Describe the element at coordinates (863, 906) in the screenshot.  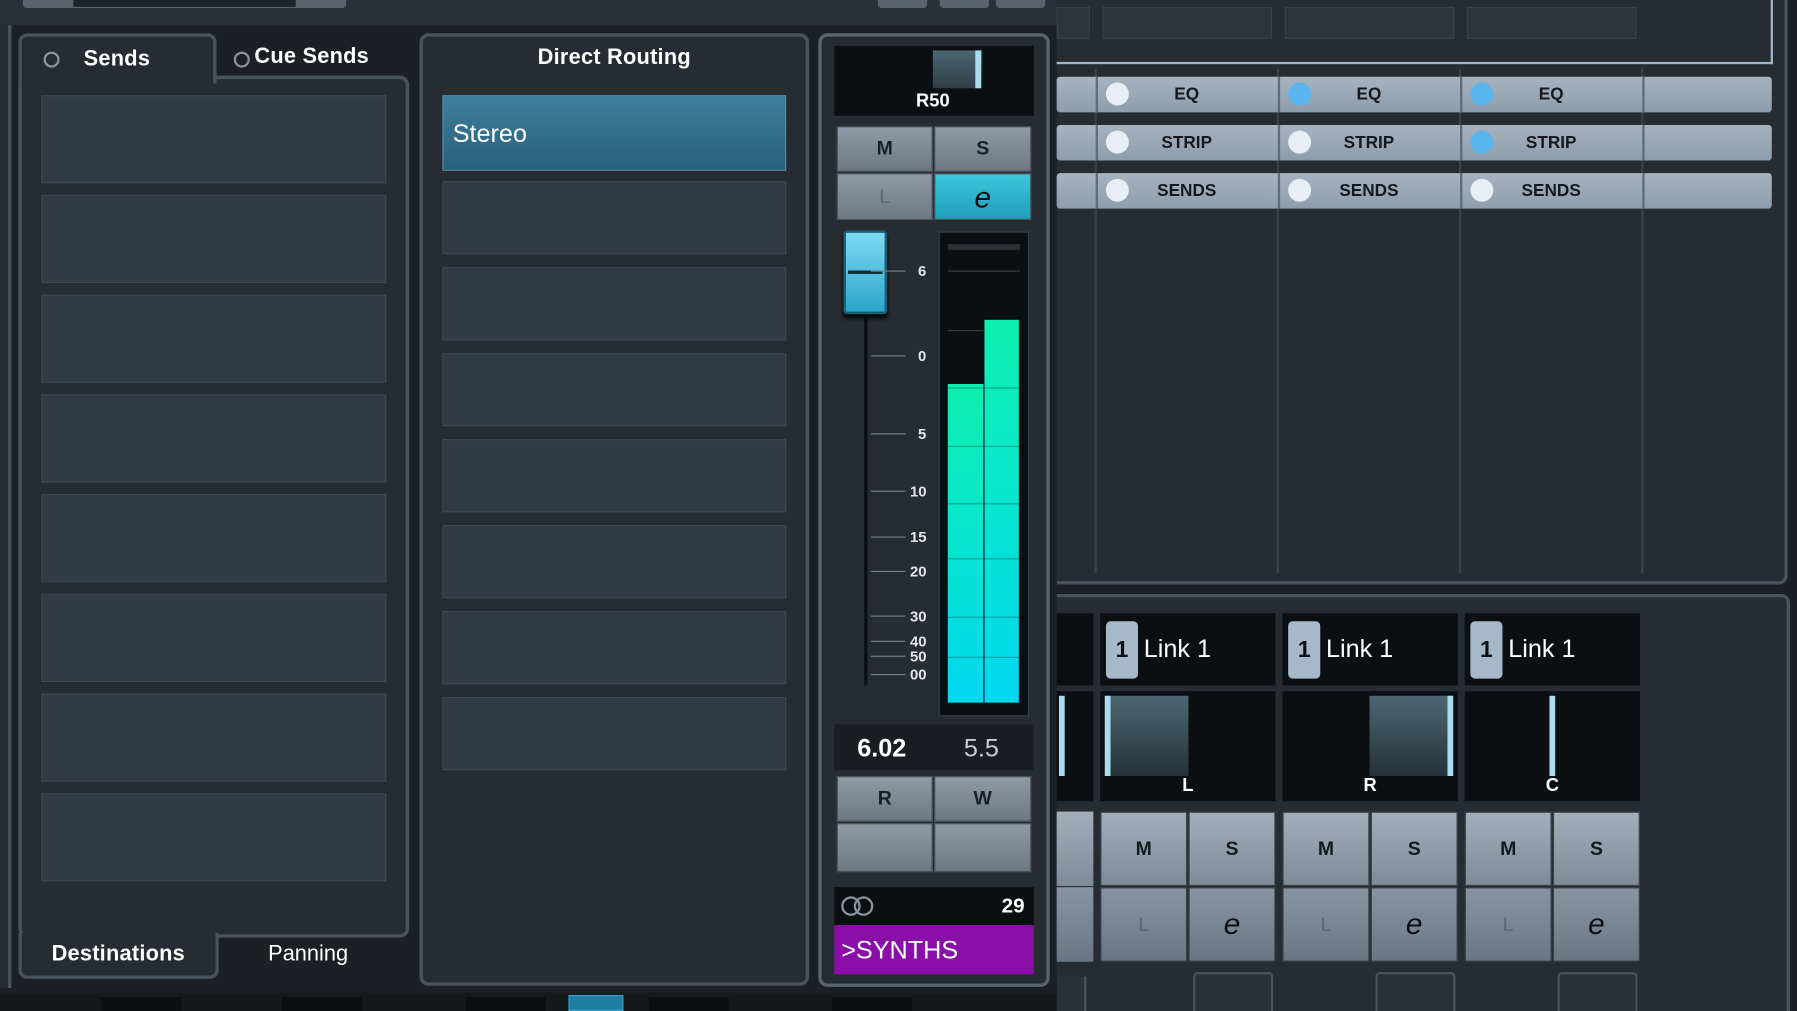
I see `stereo-link-icon` at that location.